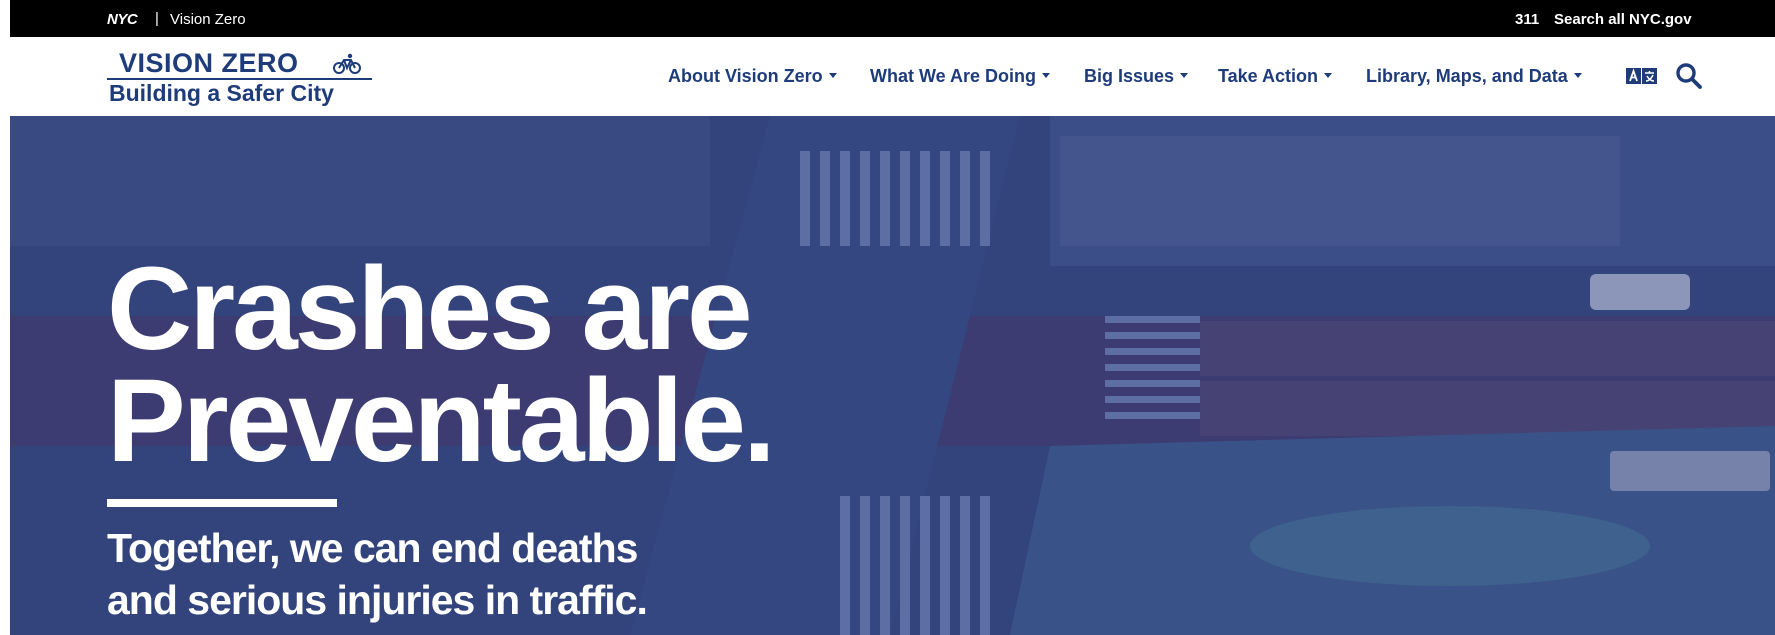  What do you see at coordinates (1689, 76) in the screenshot?
I see `search-icon` at bounding box center [1689, 76].